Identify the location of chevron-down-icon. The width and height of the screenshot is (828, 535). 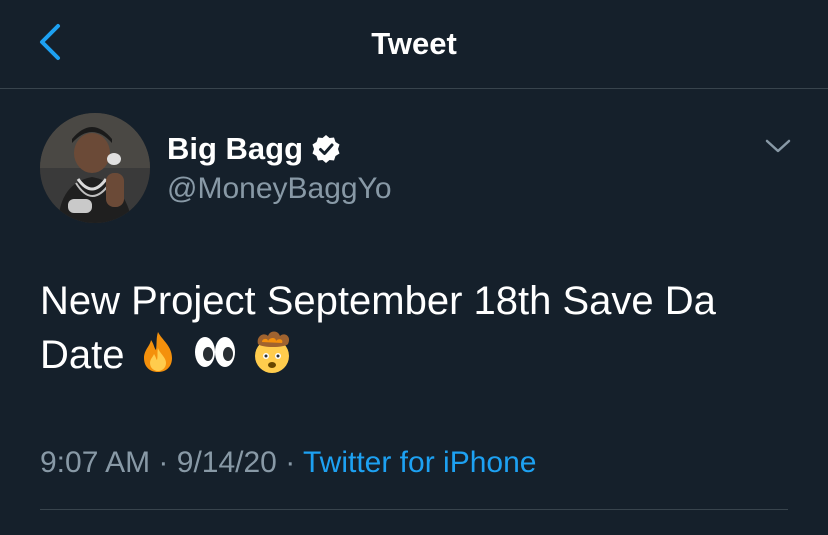
(778, 148).